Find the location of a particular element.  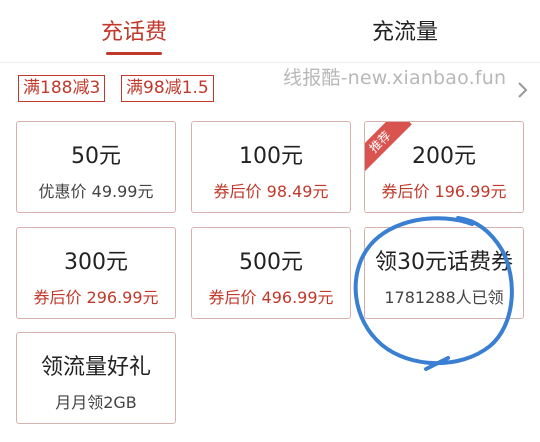

card-title: 100元 is located at coordinates (271, 156).